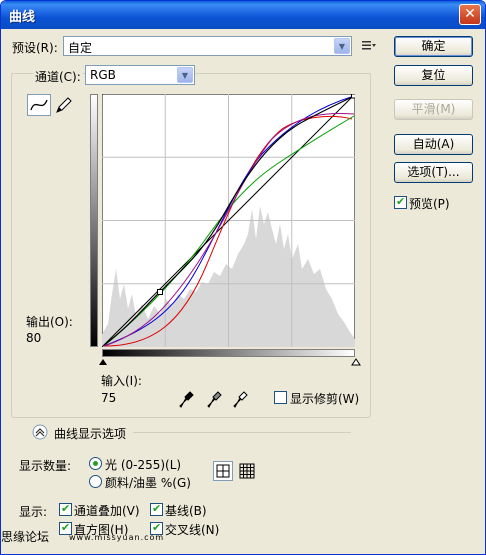 This screenshot has width=486, height=555. I want to click on collapse-icon, so click(40, 432).